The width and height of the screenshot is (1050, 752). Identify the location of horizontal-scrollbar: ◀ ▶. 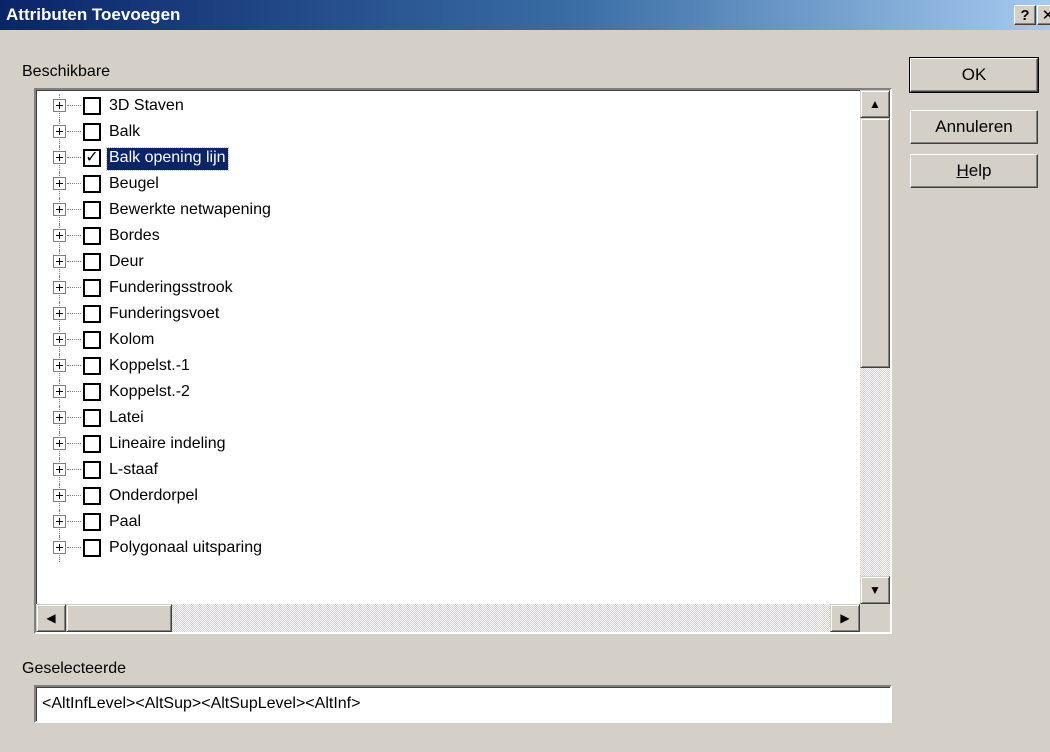
(448, 618).